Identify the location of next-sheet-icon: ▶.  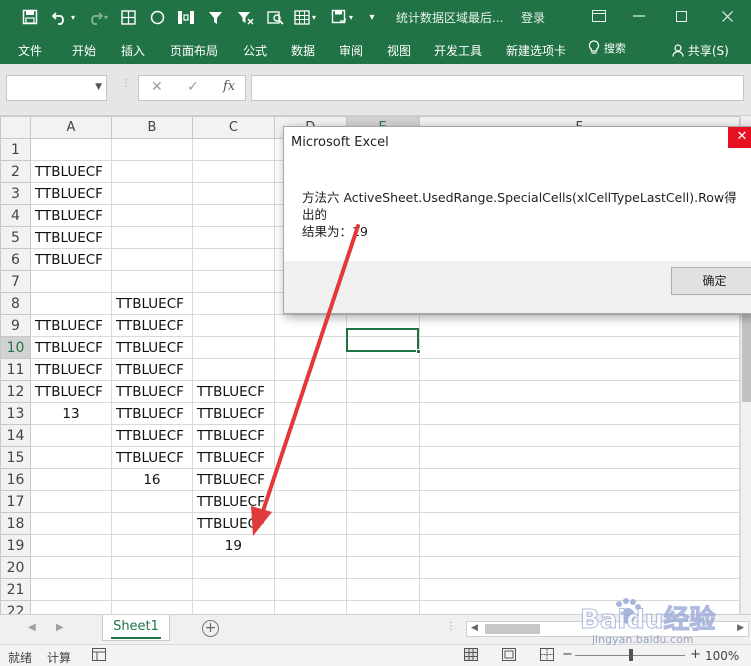
(60, 627).